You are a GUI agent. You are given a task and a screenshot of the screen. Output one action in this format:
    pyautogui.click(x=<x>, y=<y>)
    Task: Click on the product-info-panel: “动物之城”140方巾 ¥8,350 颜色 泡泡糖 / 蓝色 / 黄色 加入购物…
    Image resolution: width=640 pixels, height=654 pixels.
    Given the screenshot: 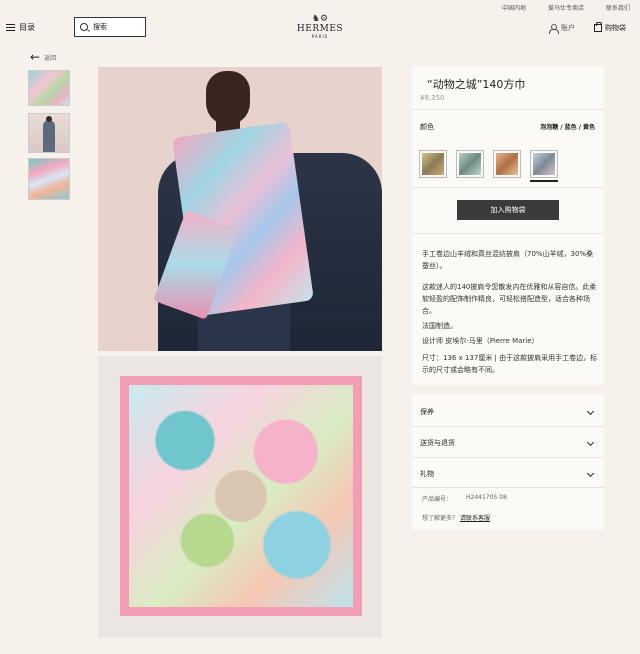 What is the action you would take?
    pyautogui.click(x=508, y=226)
    